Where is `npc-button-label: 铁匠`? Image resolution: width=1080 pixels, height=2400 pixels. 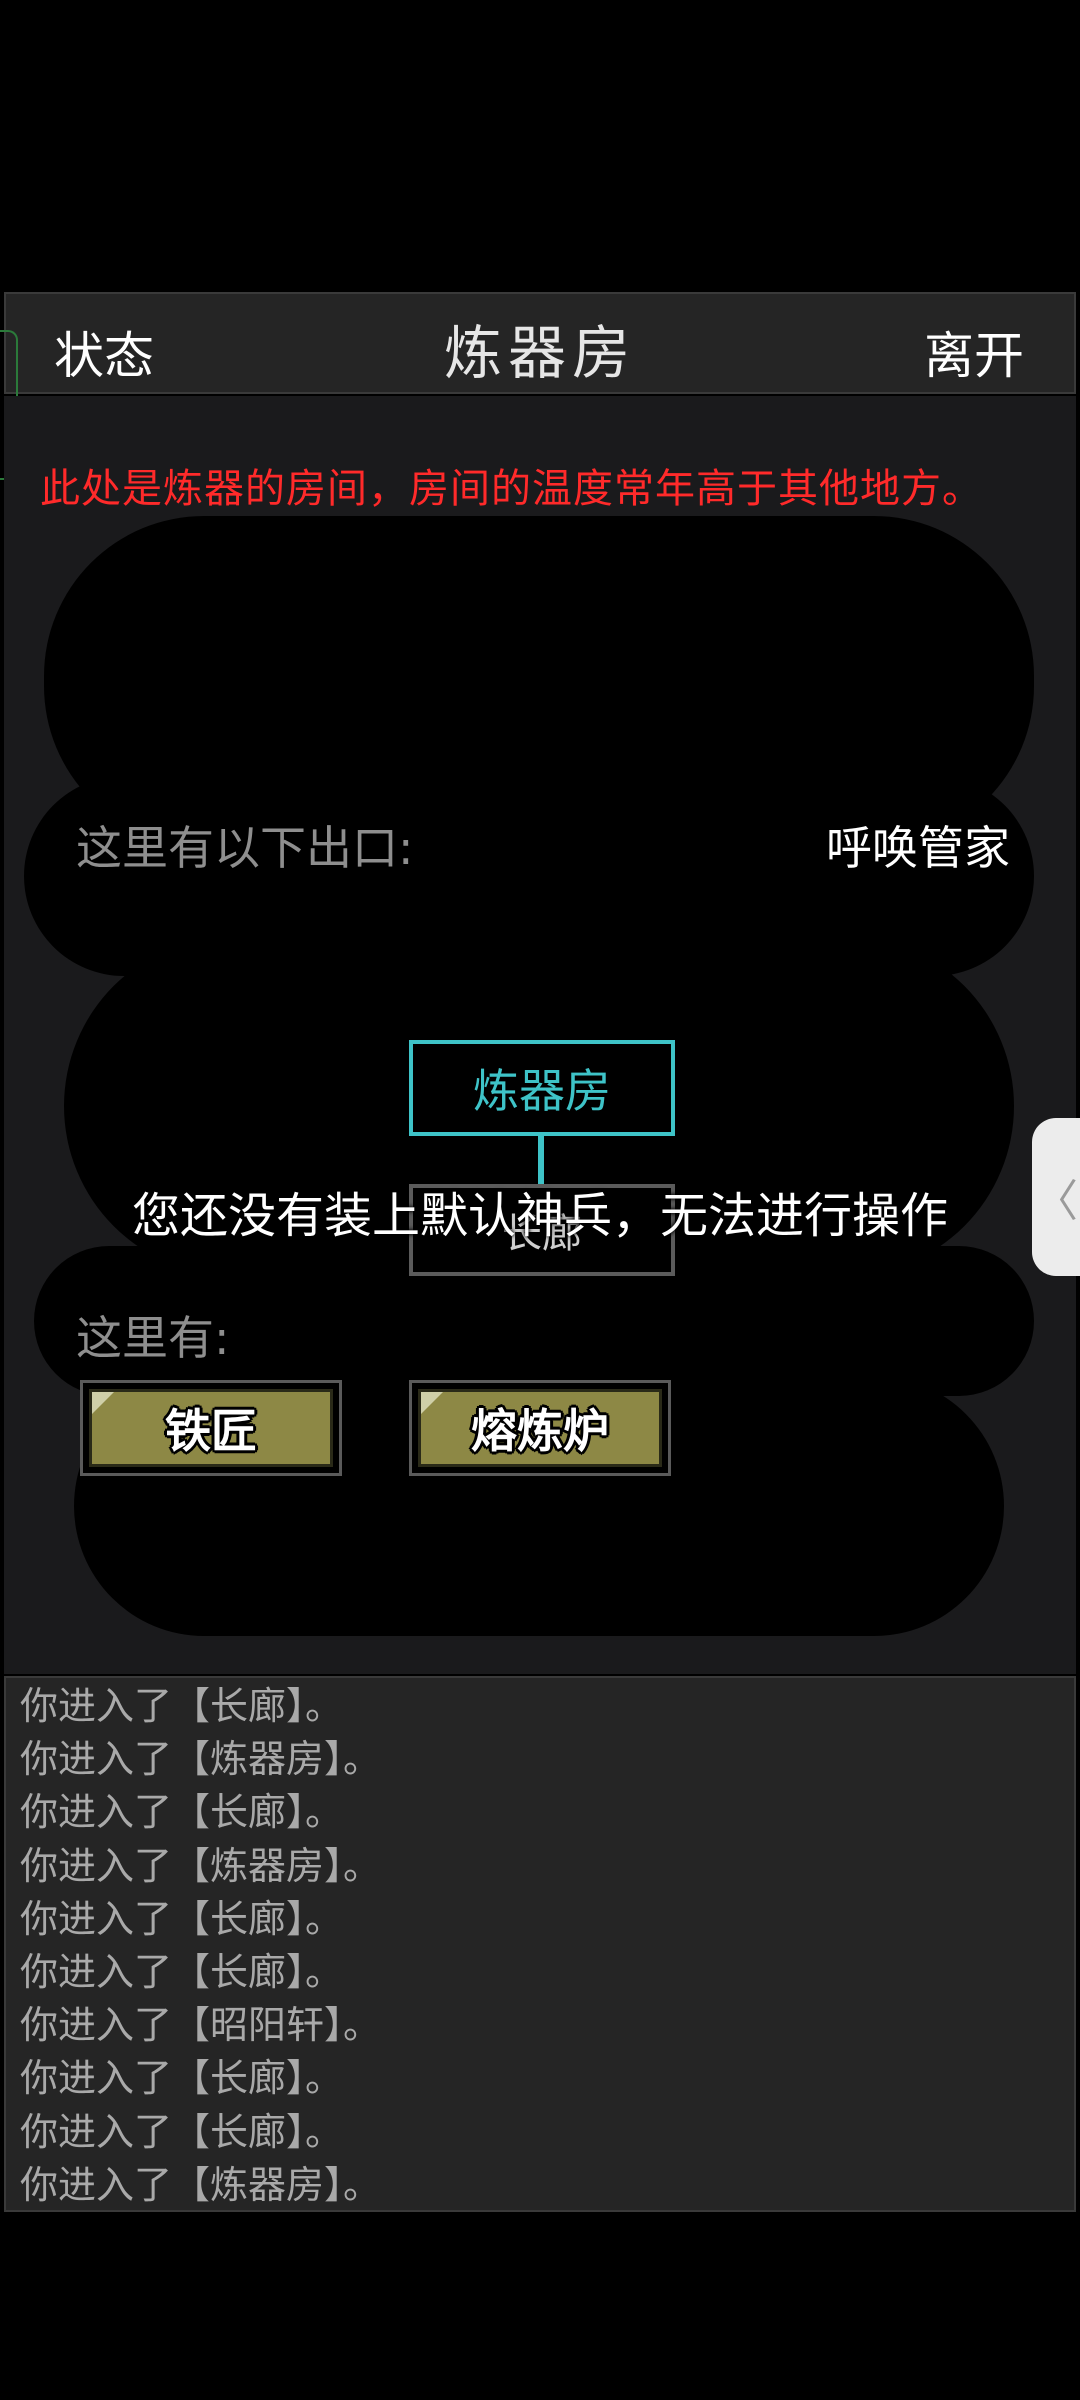 npc-button-label: 铁匠 is located at coordinates (211, 1428).